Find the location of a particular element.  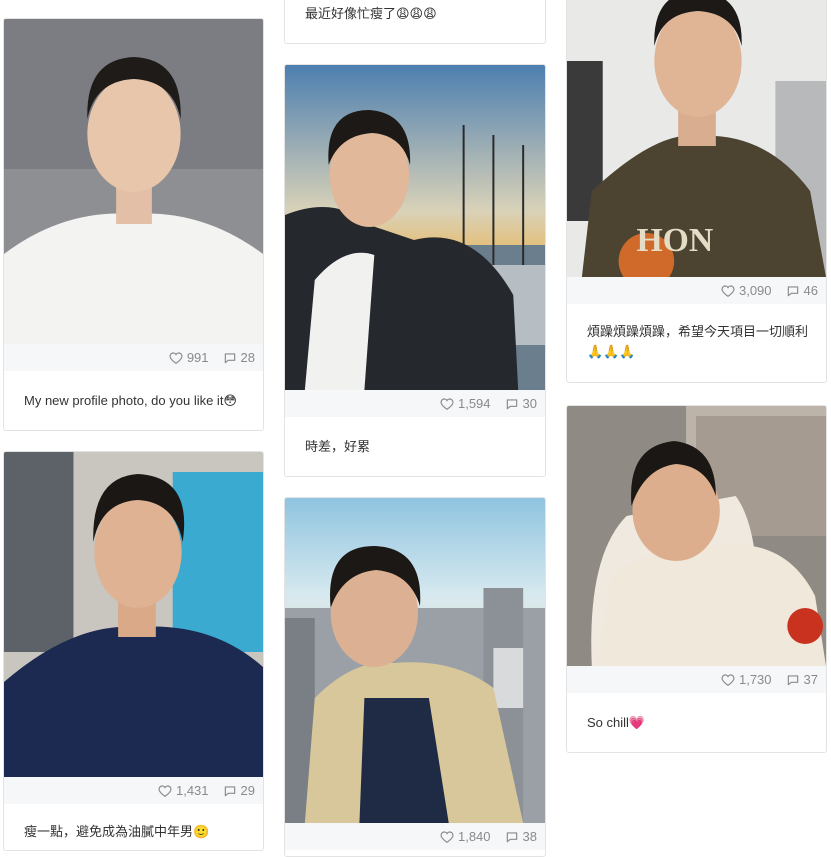

like-button: 1,730 is located at coordinates (746, 679).